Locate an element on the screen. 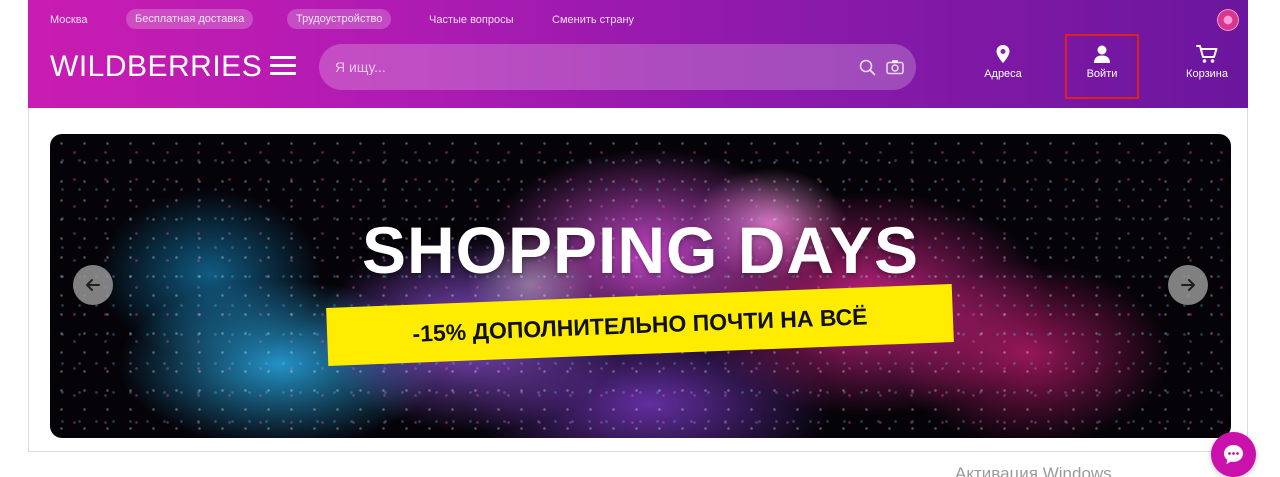 Image resolution: width=1280 pixels, height=477 pixels. banner-title: SHOPPING DAYS is located at coordinates (640, 250).